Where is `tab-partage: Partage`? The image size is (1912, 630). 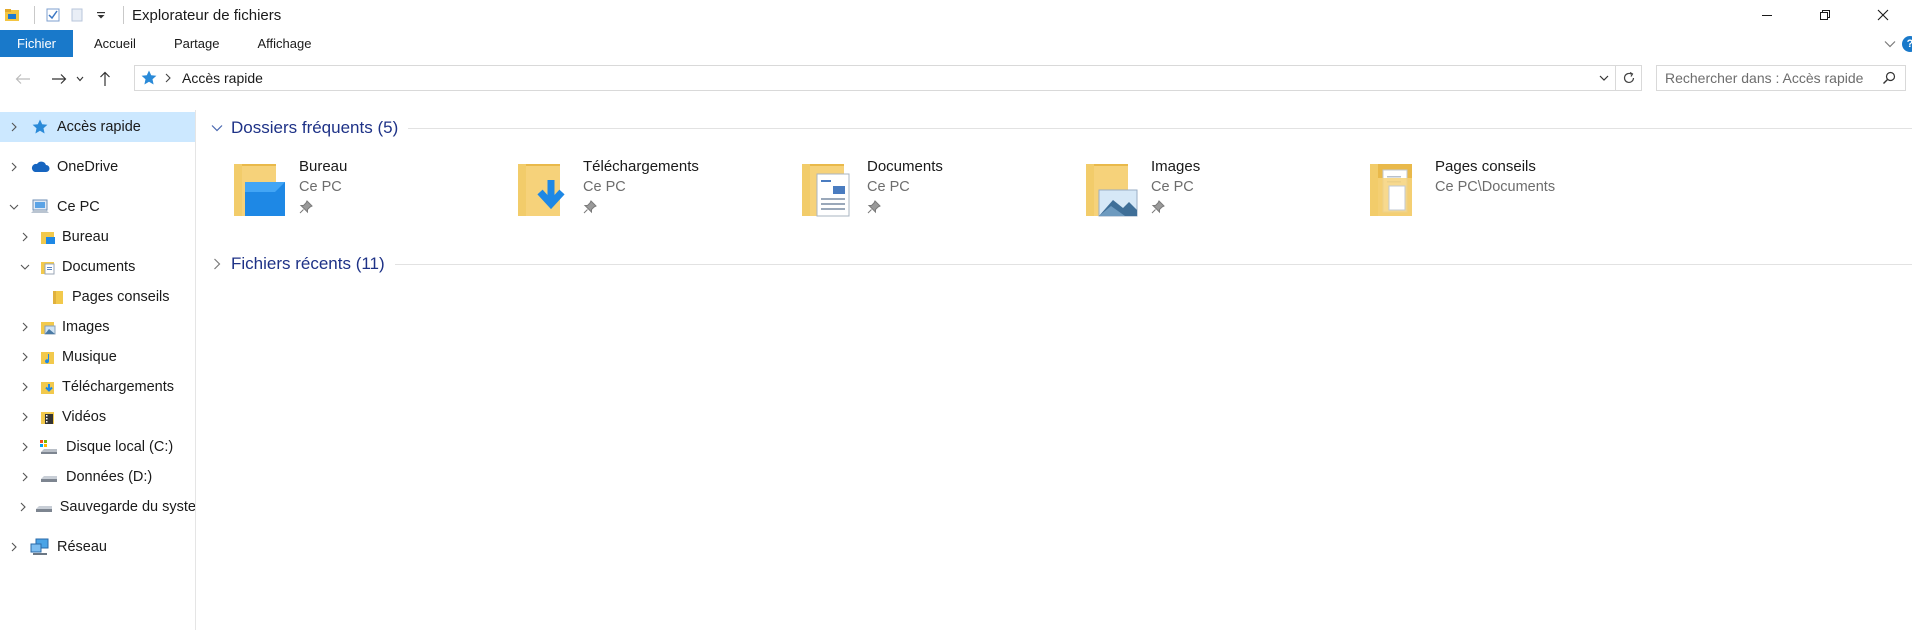 tab-partage: Partage is located at coordinates (197, 43).